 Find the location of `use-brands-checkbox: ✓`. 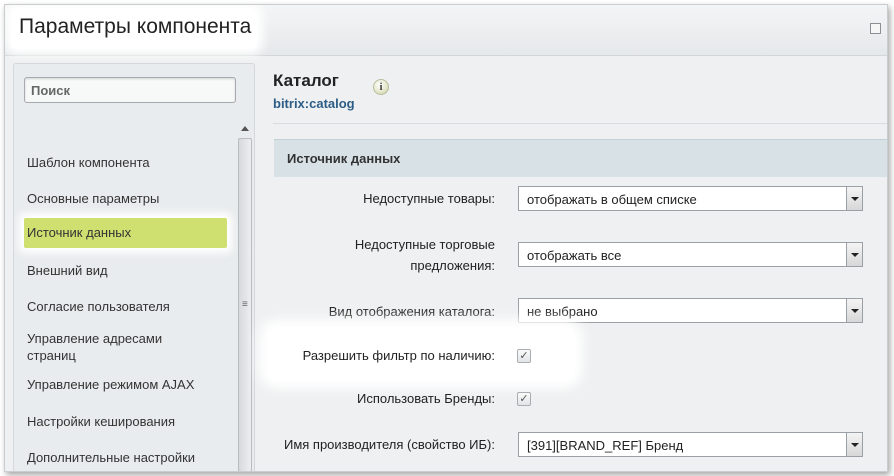

use-brands-checkbox: ✓ is located at coordinates (524, 399).